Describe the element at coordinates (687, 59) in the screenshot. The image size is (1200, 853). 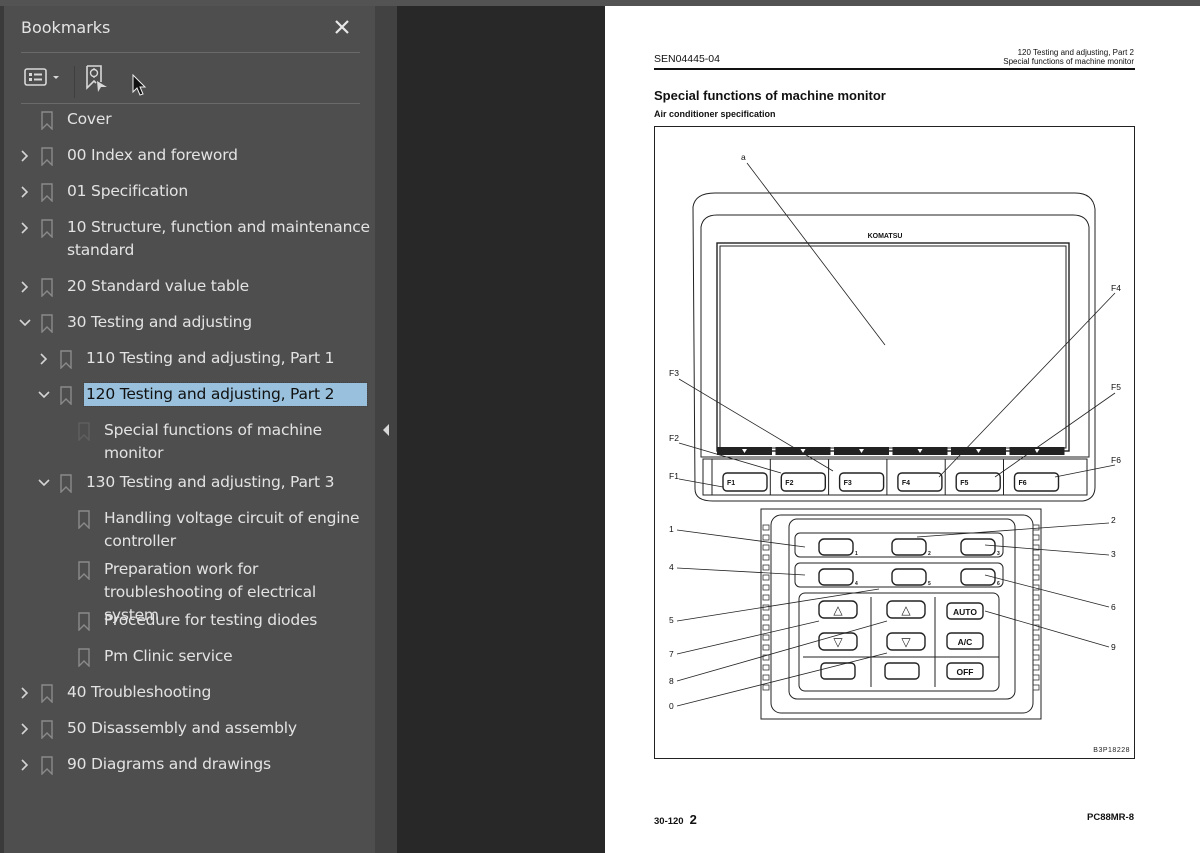
I see `document-id: SEN04445-04` at that location.